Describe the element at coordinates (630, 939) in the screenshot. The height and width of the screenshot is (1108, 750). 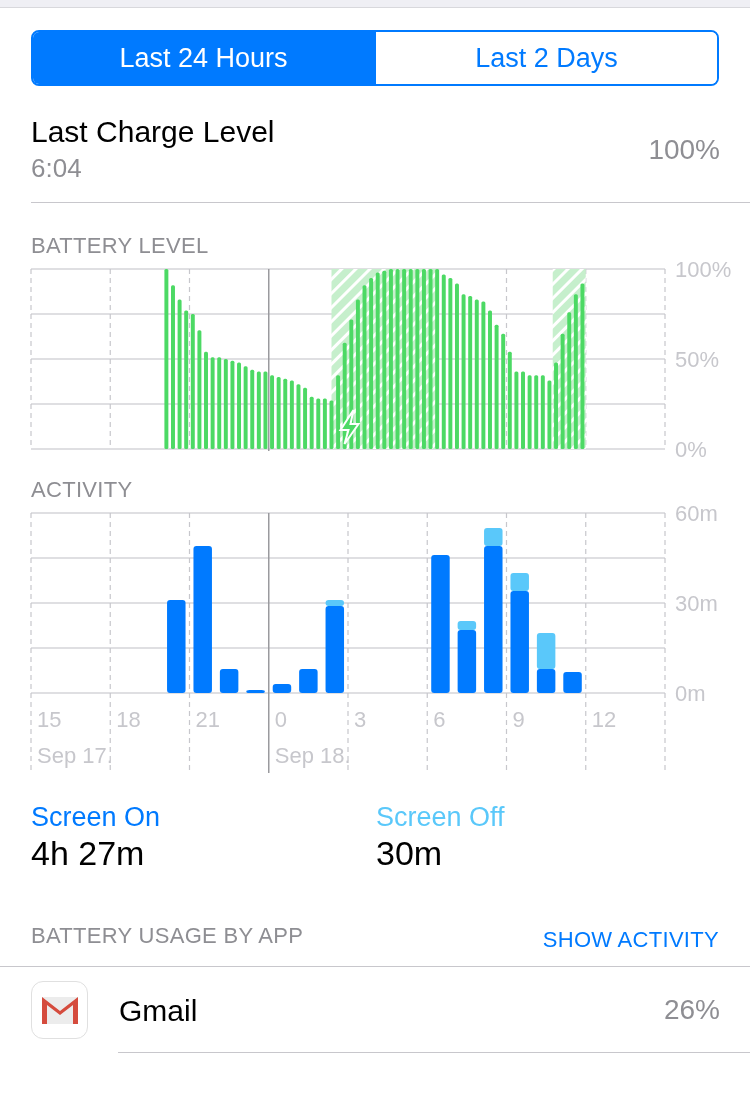
I see `show-activity-link: SHOW ACTIVITY` at that location.